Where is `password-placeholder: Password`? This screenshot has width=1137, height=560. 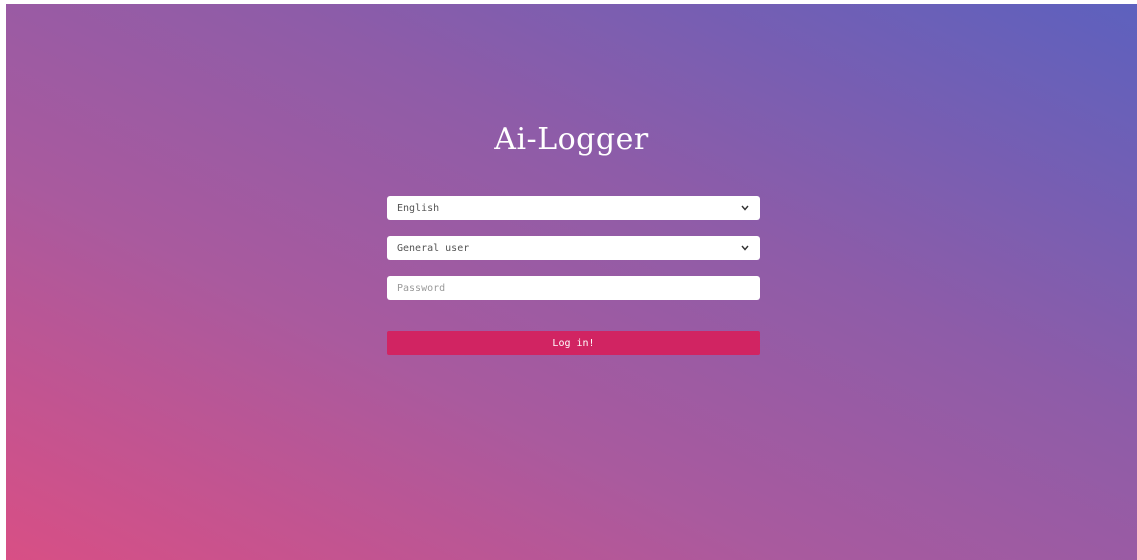
password-placeholder: Password is located at coordinates (421, 288).